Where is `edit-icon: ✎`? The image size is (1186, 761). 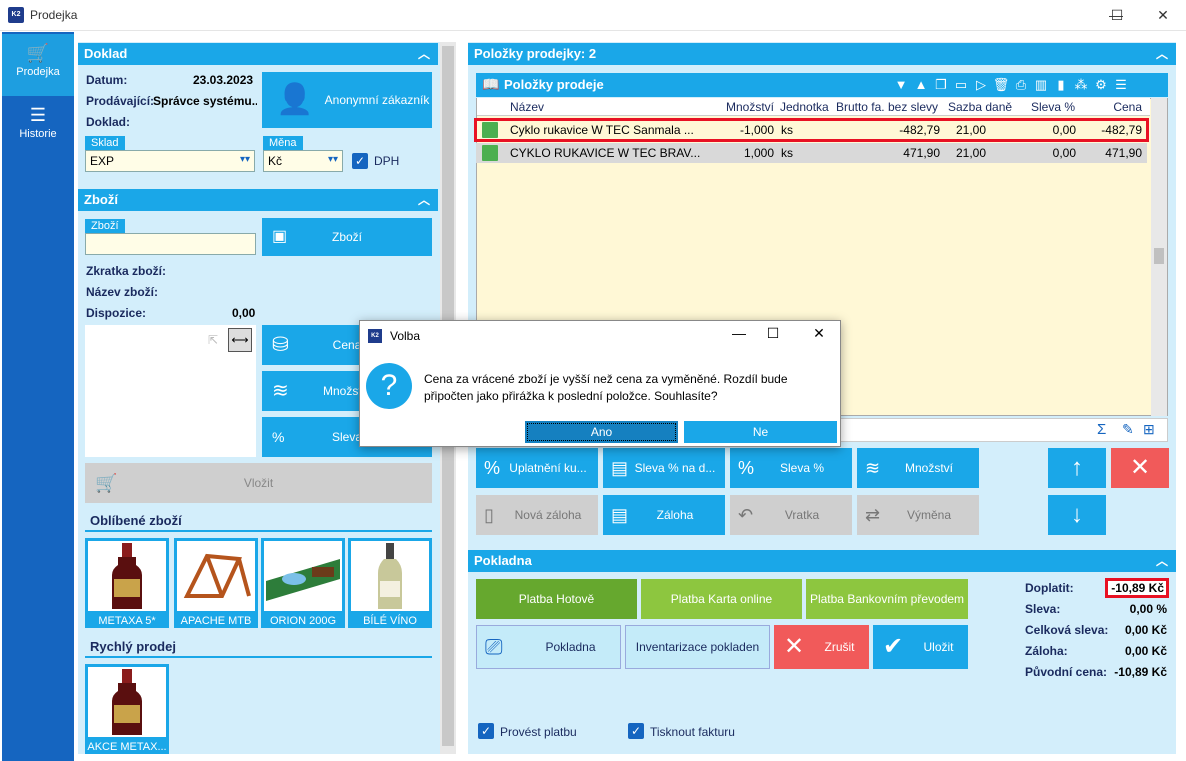 edit-icon: ✎ is located at coordinates (1128, 429).